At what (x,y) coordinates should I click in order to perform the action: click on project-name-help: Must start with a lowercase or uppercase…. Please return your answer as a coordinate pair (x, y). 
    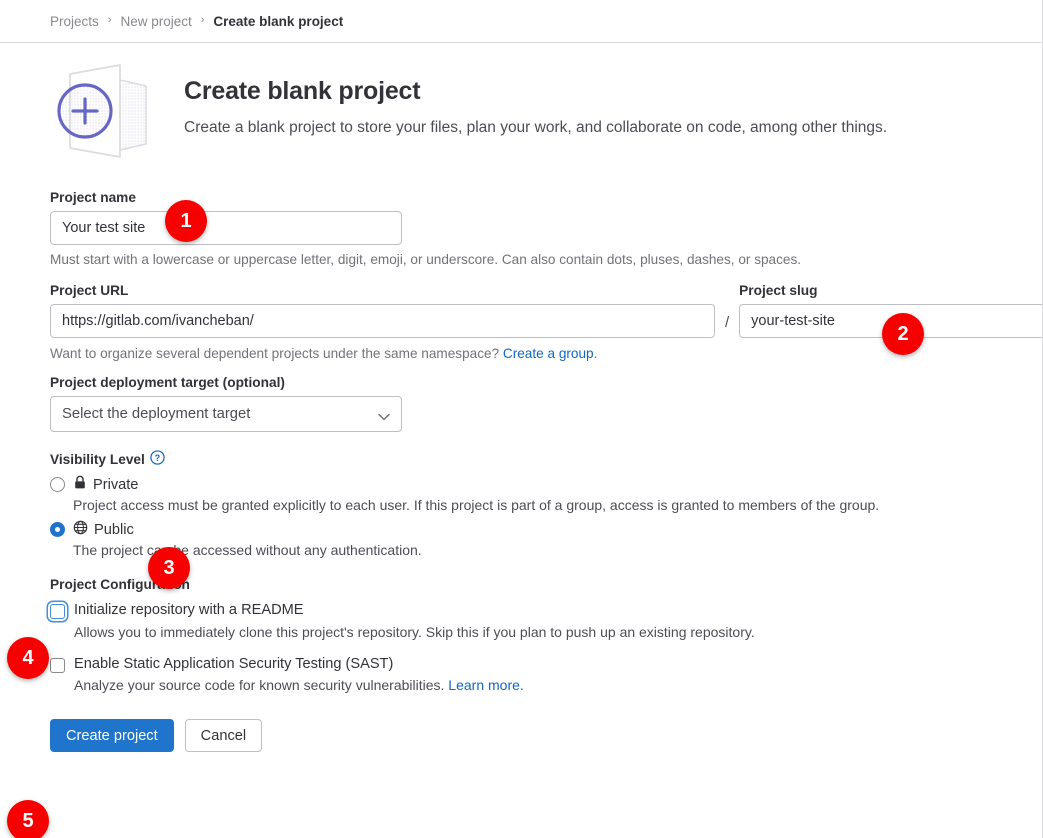
    Looking at the image, I should click on (426, 259).